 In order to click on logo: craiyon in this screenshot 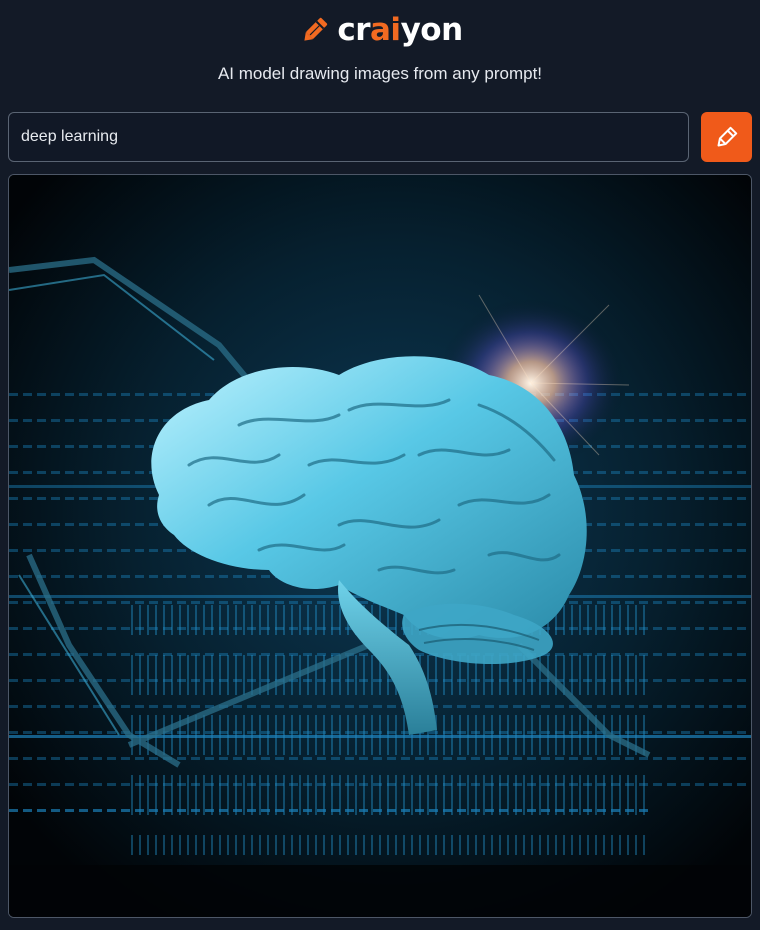, I will do `click(380, 30)`.